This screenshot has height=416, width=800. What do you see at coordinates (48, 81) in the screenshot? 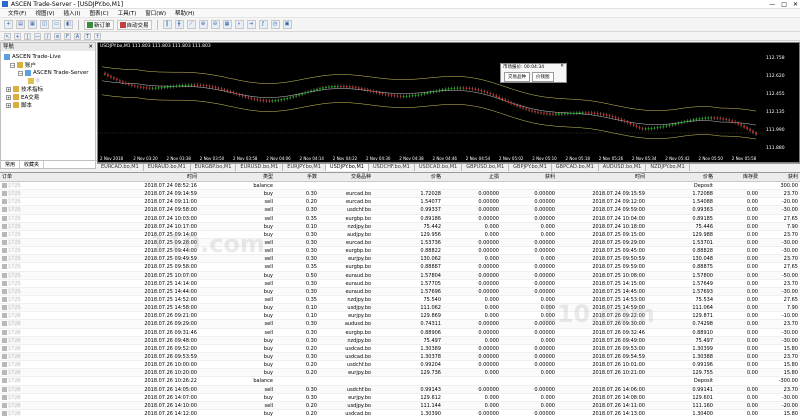
I see `tree-item-account: 8` at bounding box center [48, 81].